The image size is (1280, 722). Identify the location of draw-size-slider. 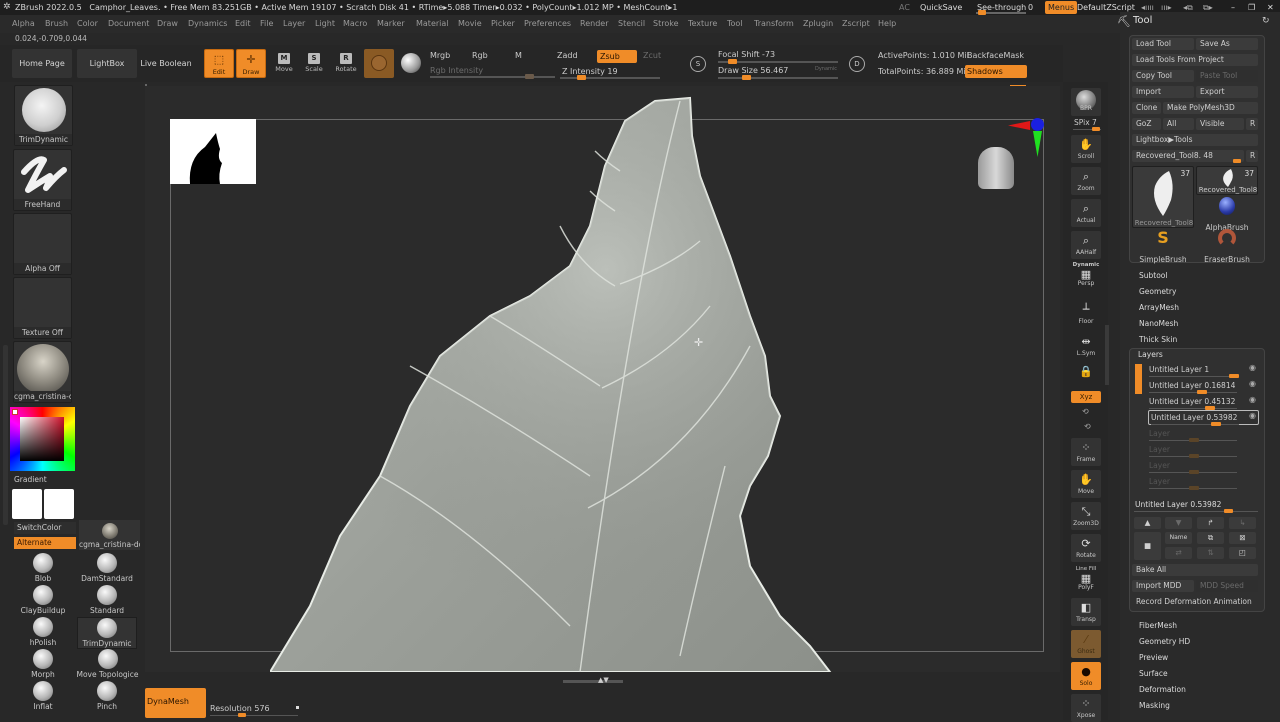
(778, 78).